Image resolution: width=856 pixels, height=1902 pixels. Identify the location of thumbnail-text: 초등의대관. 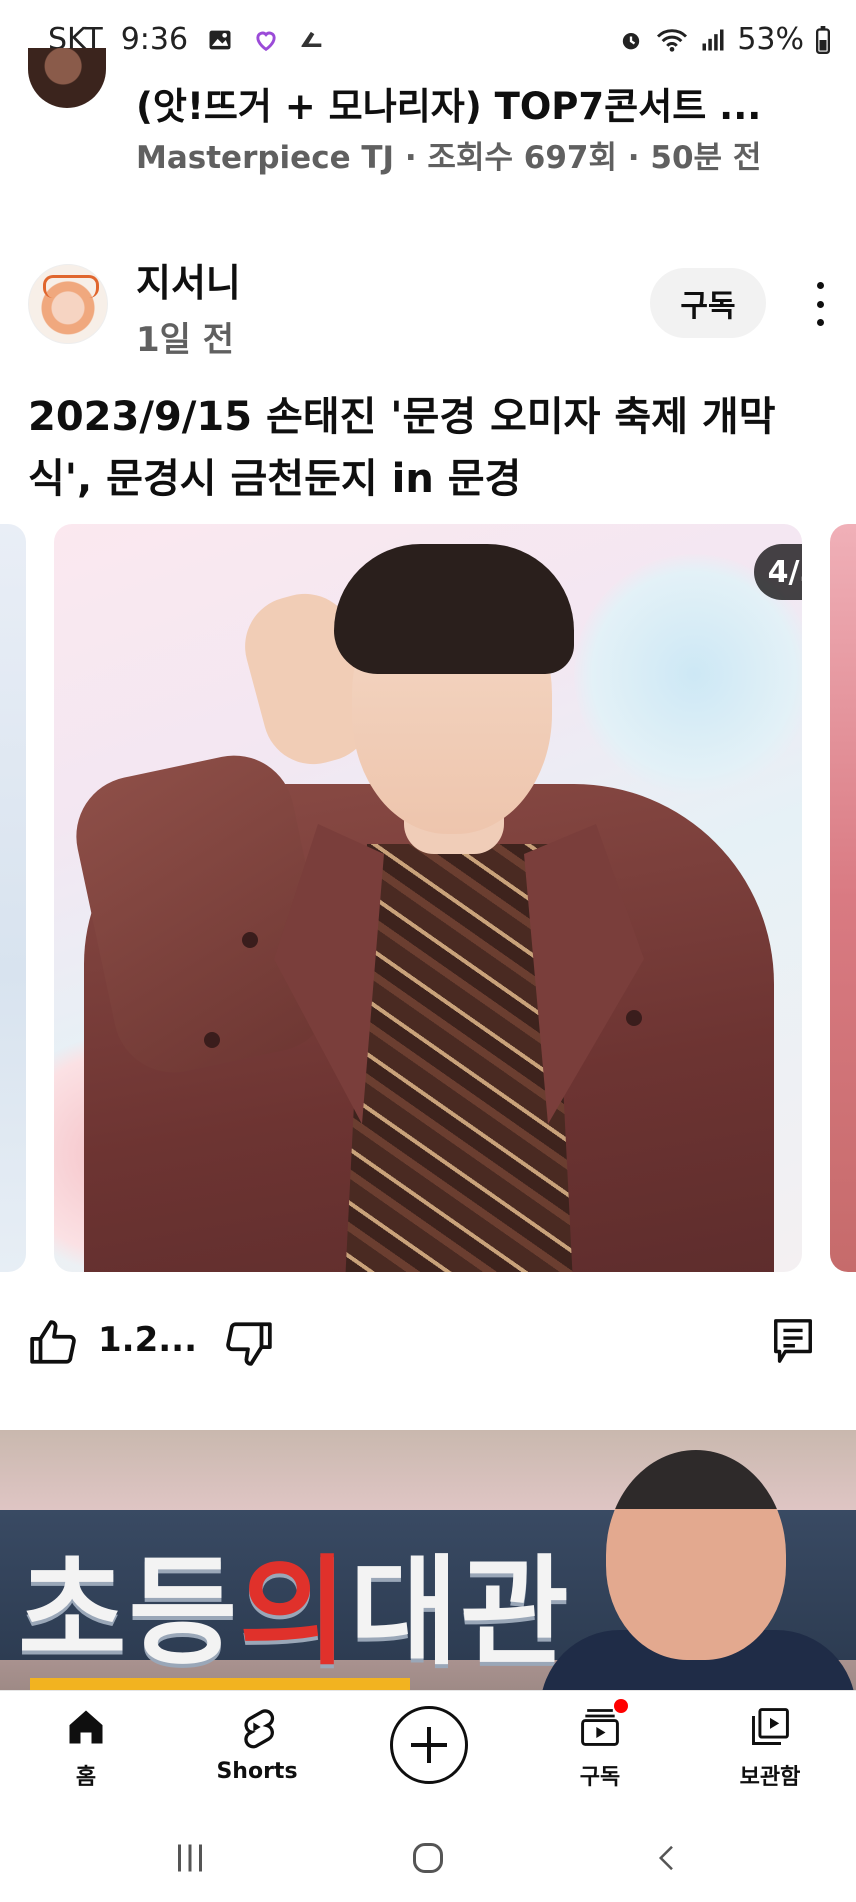
(294, 1612).